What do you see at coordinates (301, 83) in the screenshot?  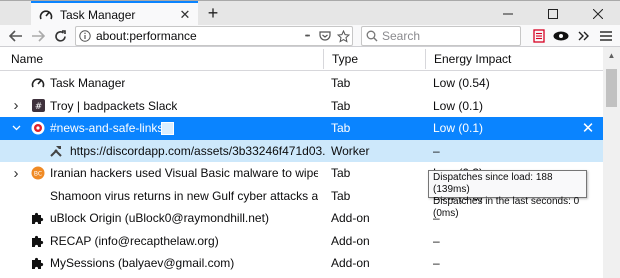 I see `table-row: Task Manager Tab Low (0.54)` at bounding box center [301, 83].